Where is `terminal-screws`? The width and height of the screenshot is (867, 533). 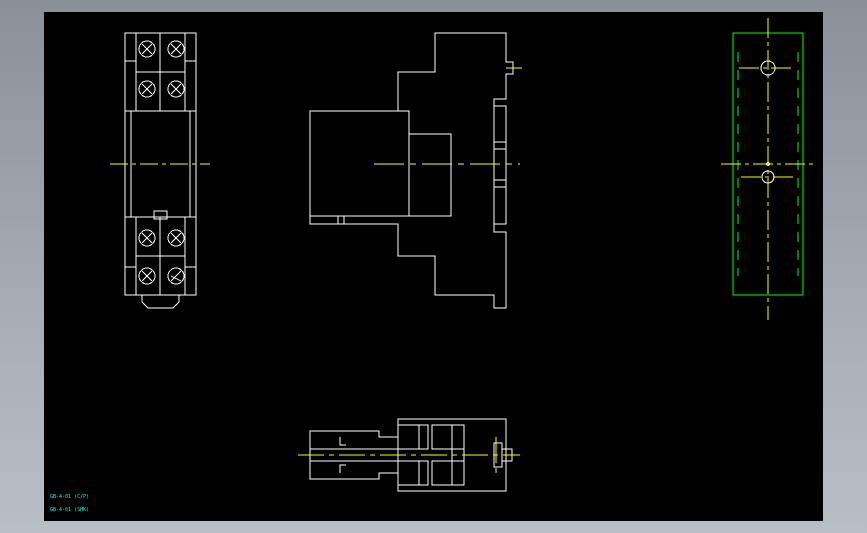
terminal-screws is located at coordinates (161, 162).